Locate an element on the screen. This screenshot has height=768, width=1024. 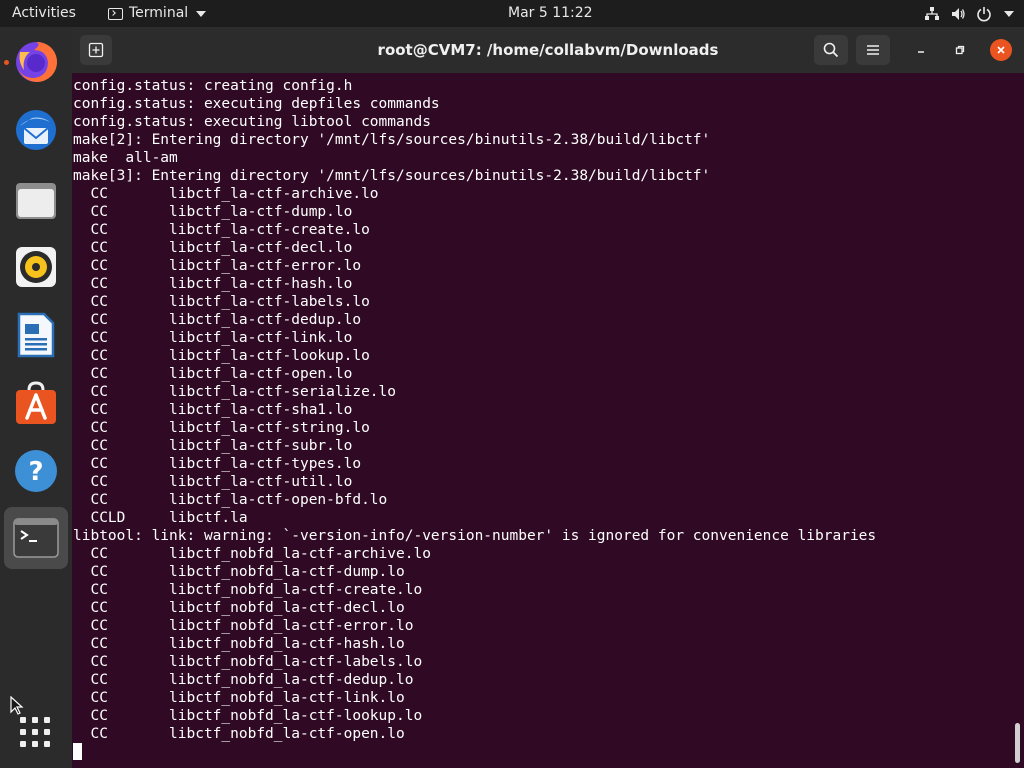
terminal-line: CC libctf_la-ctf-archive.lo is located at coordinates (226, 194).